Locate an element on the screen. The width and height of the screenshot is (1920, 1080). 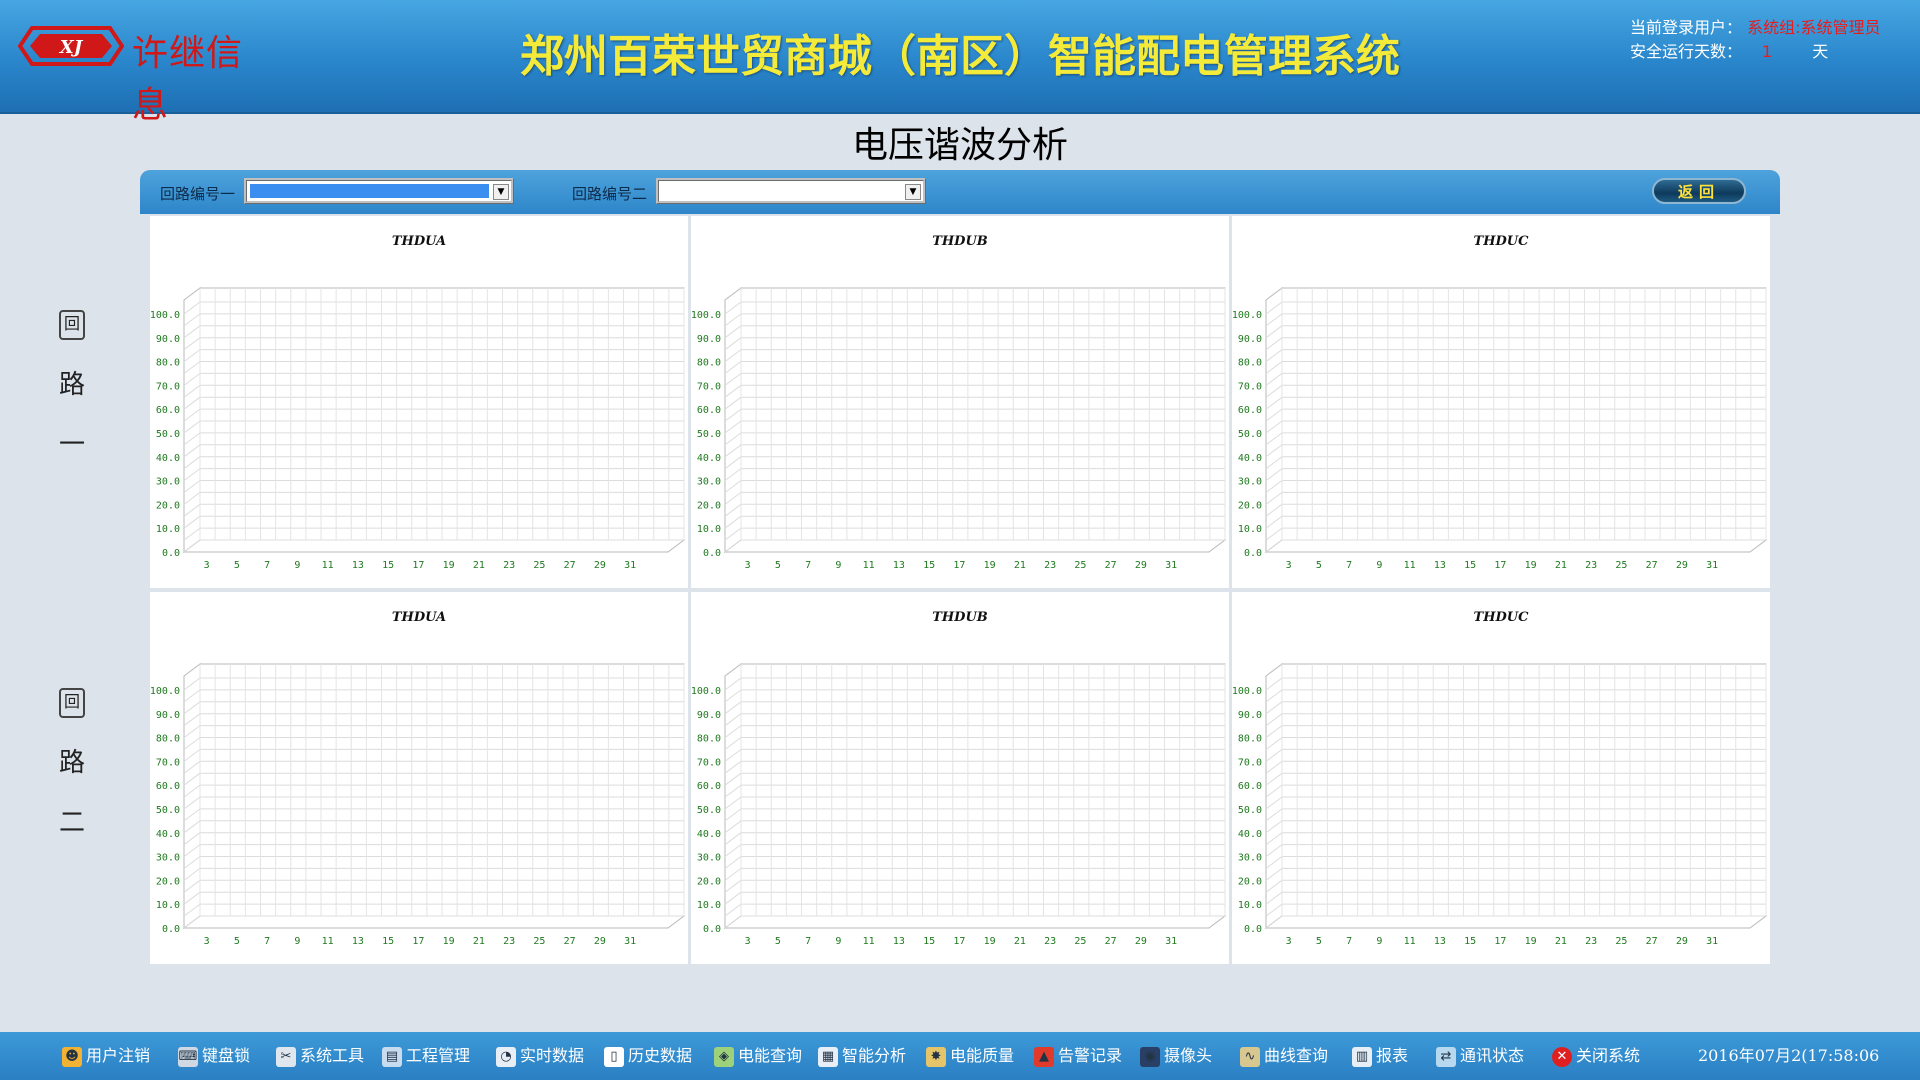
side-char: 路 is located at coordinates (72, 763).